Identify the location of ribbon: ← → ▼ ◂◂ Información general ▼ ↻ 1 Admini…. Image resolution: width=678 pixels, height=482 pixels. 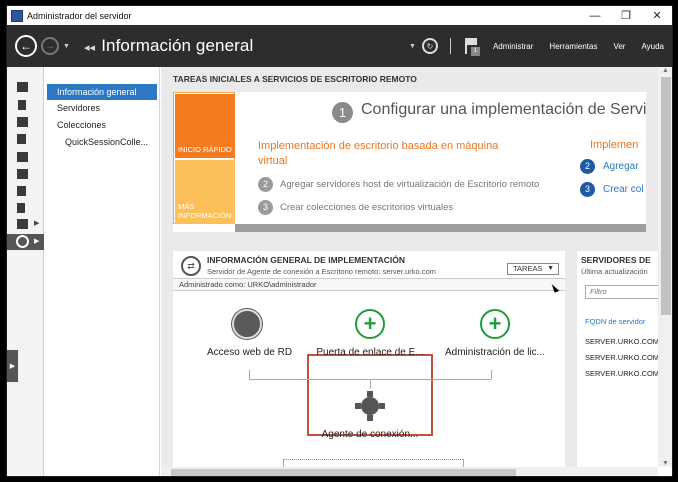
(339, 46).